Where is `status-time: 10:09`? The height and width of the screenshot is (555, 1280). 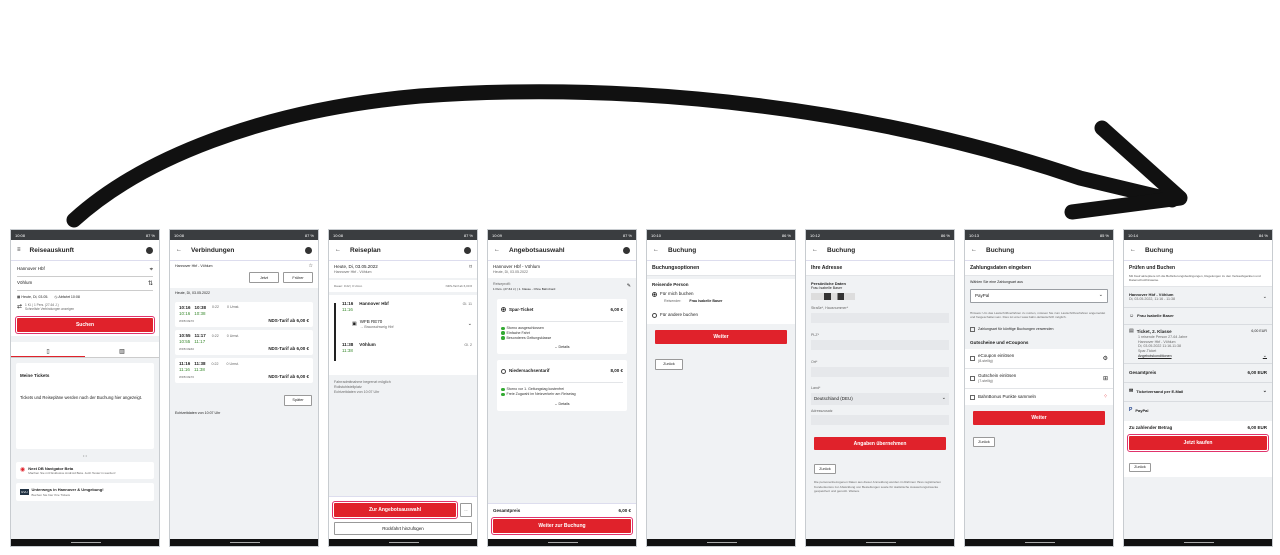 status-time: 10:09 is located at coordinates (497, 235).